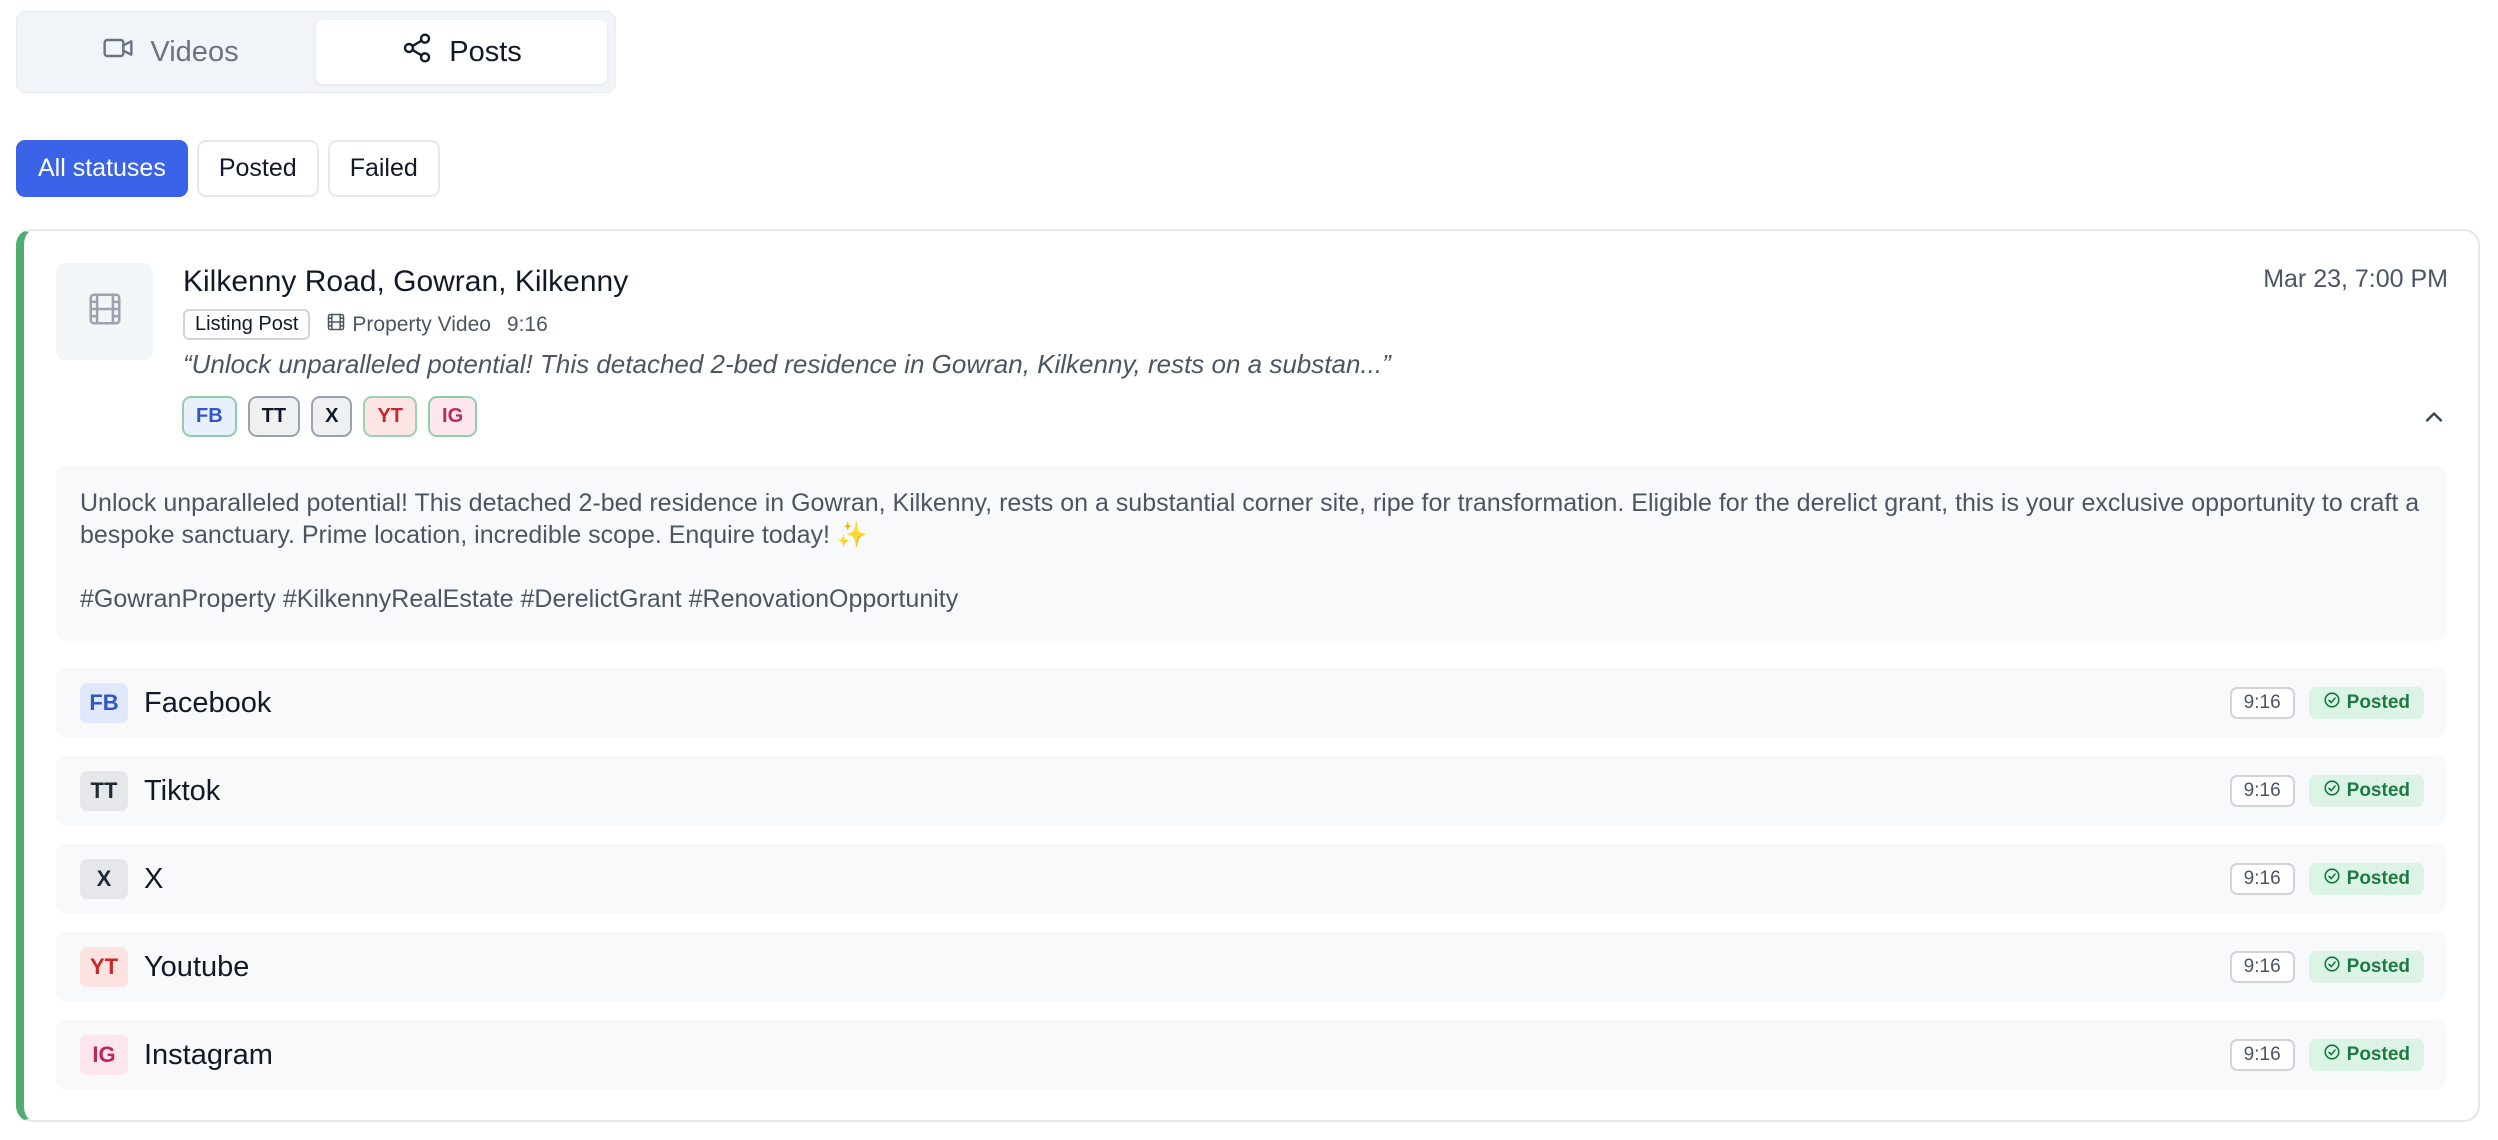 This screenshot has height=1140, width=2498. I want to click on view-tabs: Videos Posts, so click(316, 52).